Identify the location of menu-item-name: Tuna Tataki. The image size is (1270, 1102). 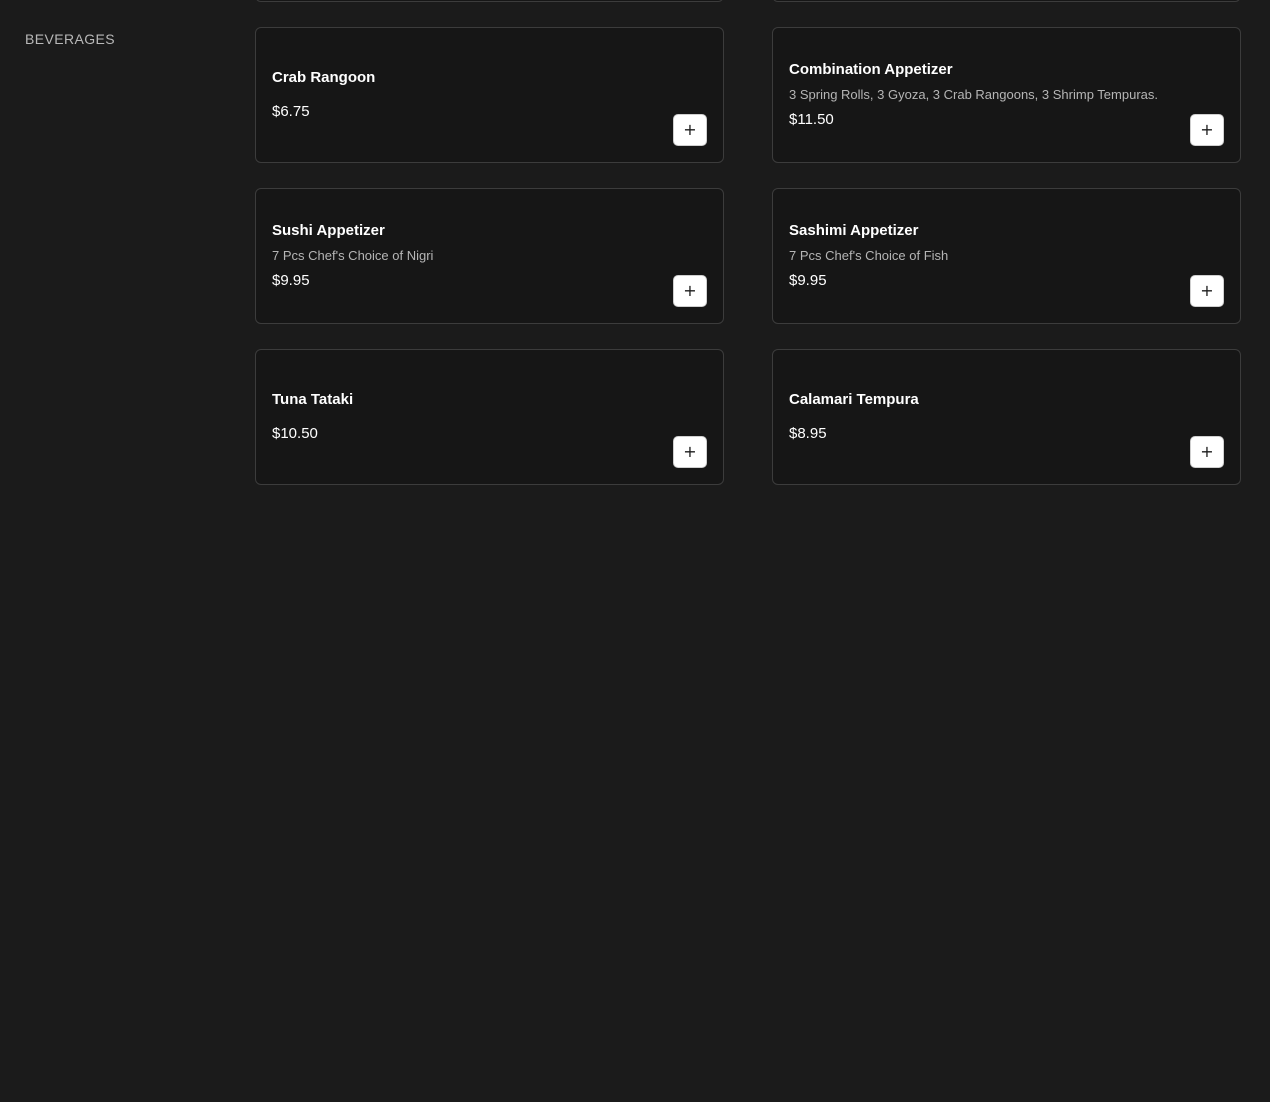
(313, 399).